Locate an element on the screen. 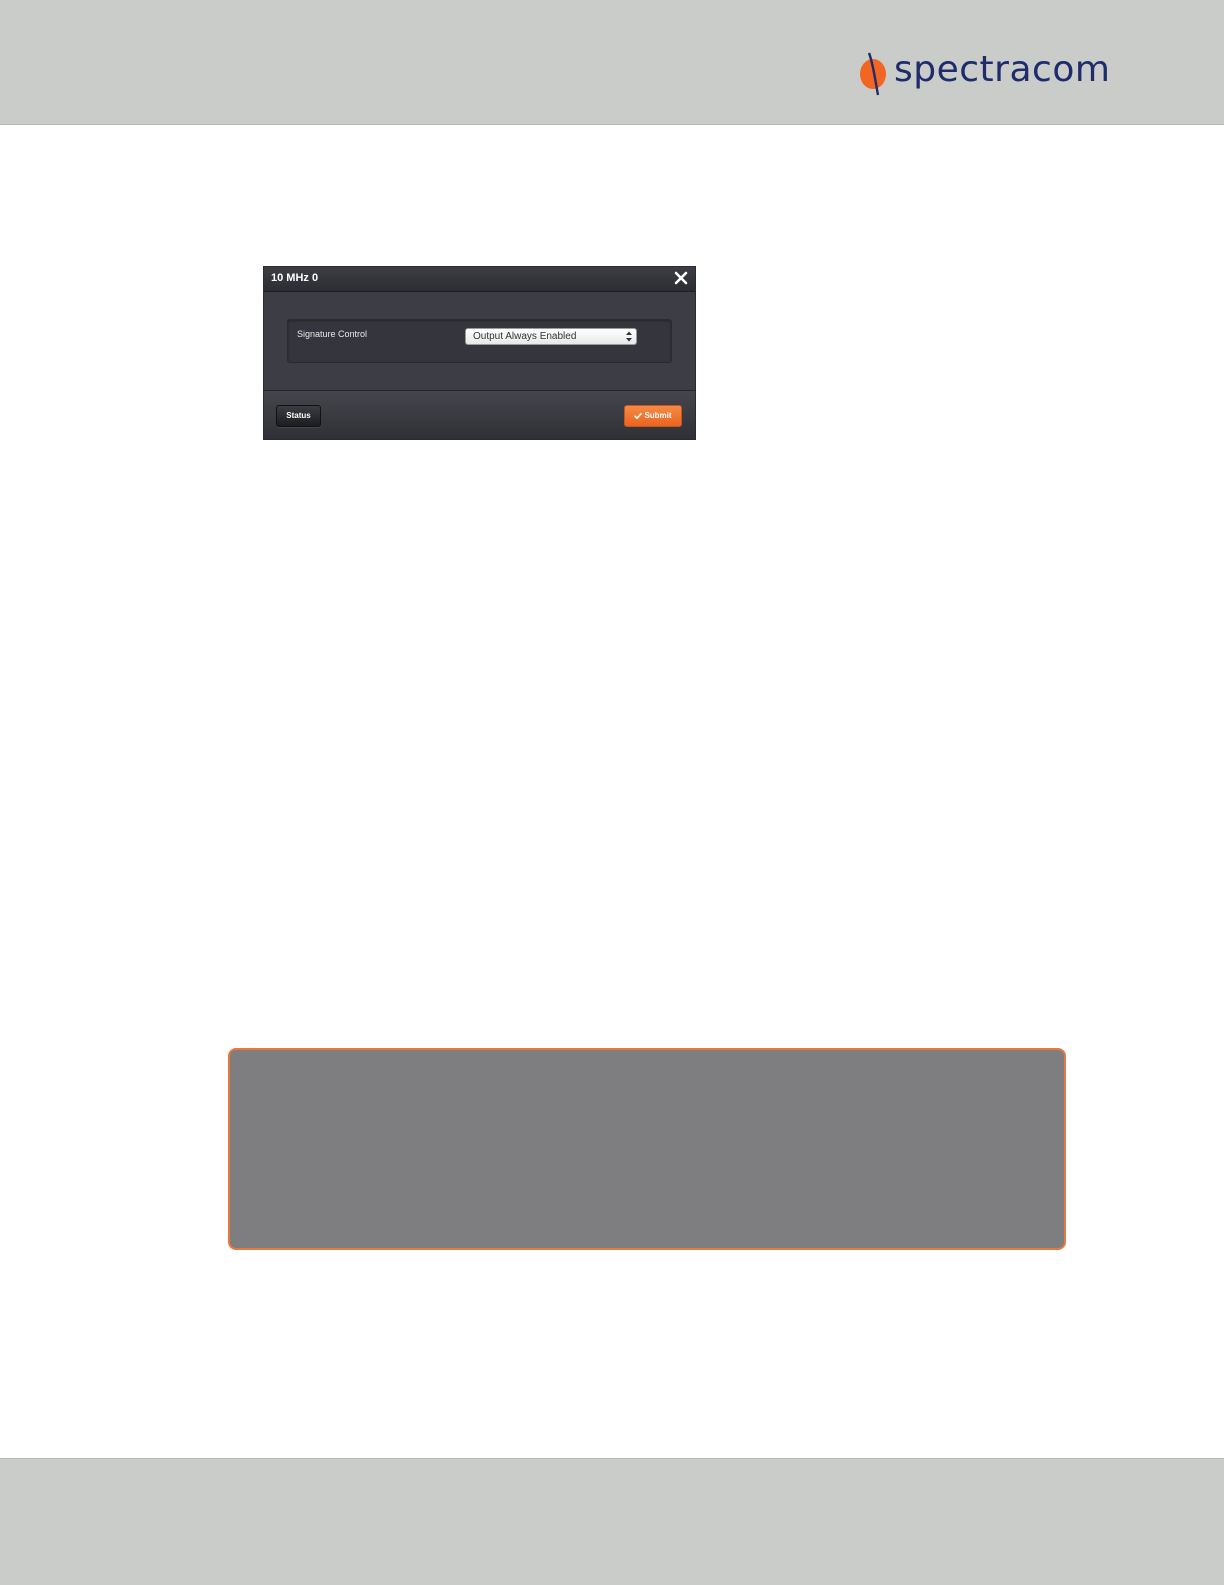 This screenshot has width=1224, height=1585. note-box is located at coordinates (647, 1149).